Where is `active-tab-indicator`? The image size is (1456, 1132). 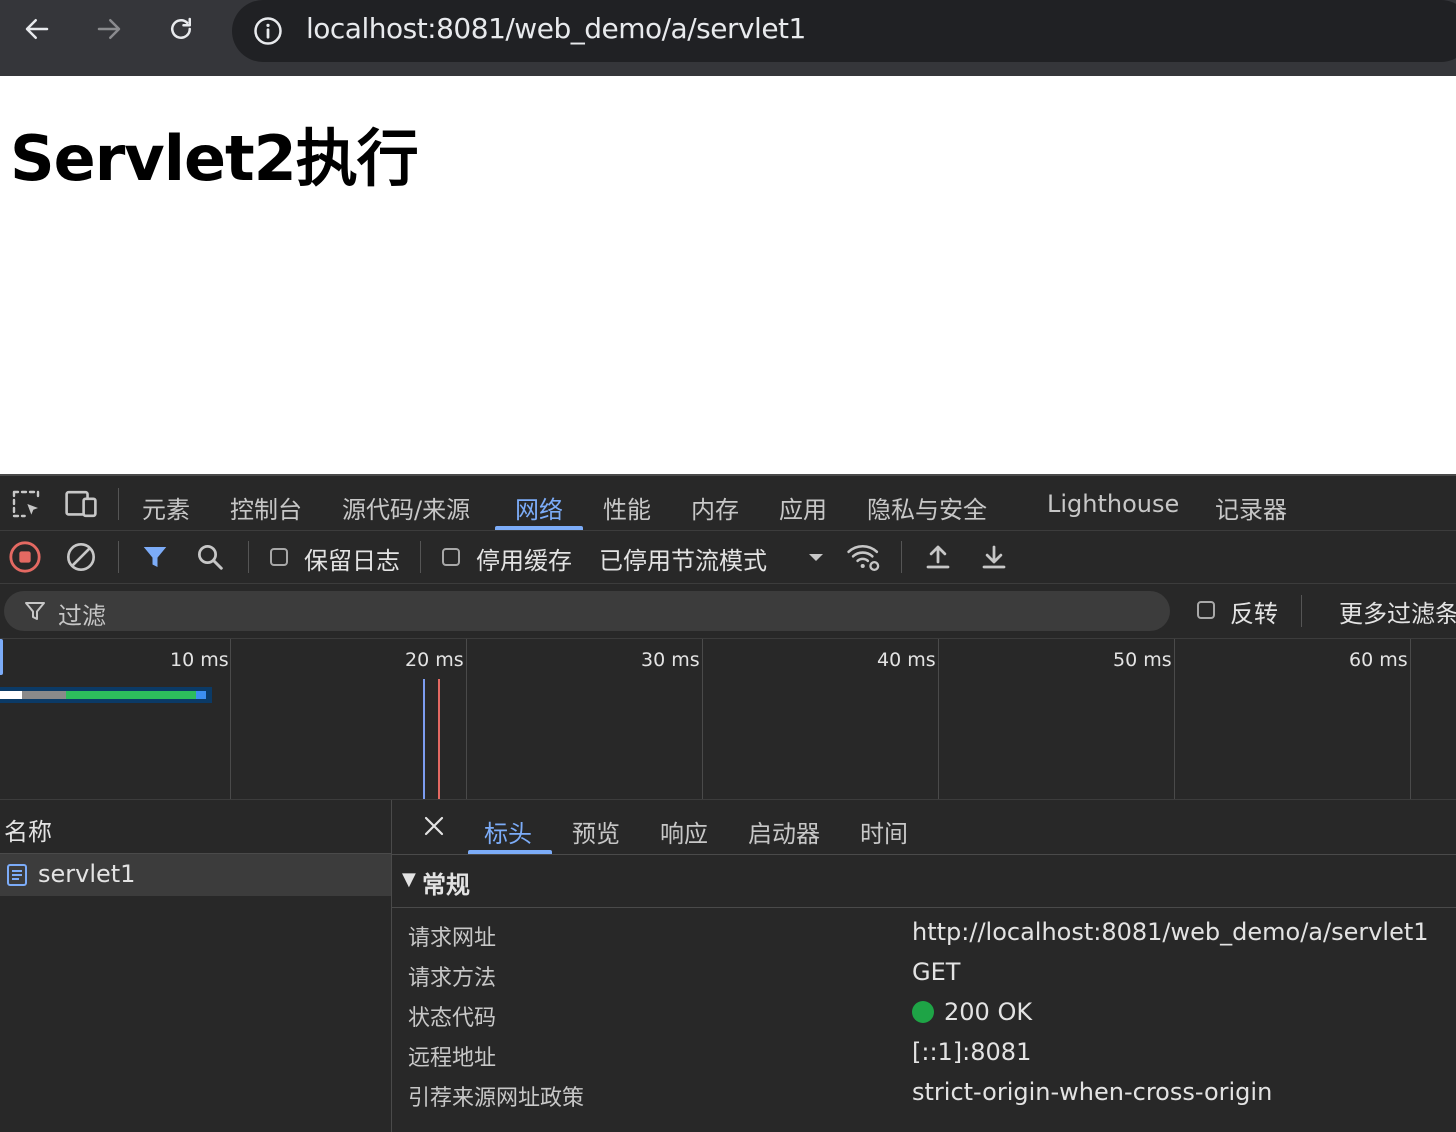
active-tab-indicator is located at coordinates (510, 852).